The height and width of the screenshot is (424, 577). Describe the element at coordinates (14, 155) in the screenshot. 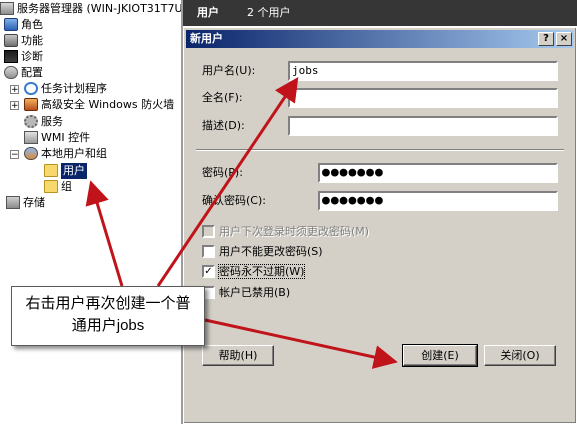

I see `collapse-local-users-button: −` at that location.